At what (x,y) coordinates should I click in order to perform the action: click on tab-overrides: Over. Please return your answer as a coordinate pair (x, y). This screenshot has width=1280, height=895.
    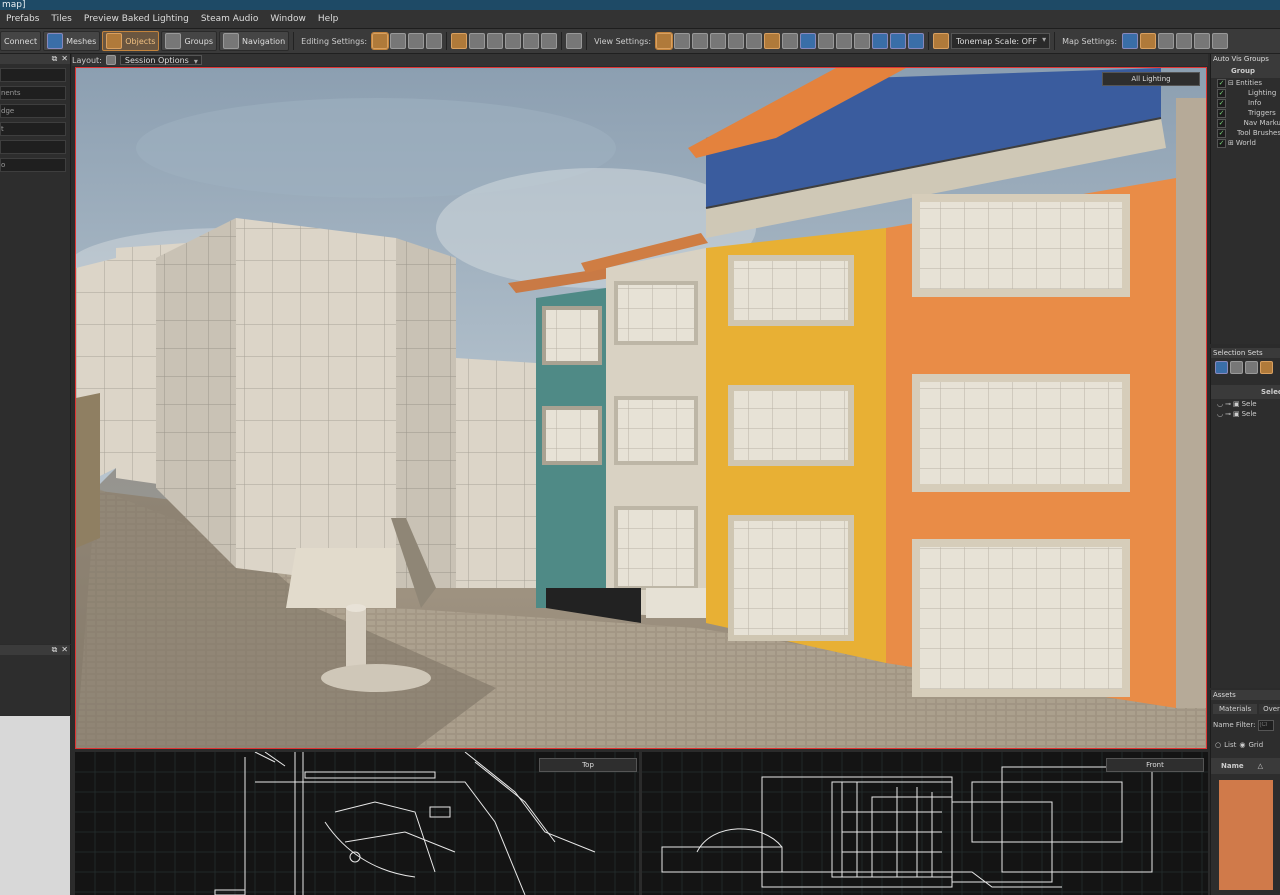
    Looking at the image, I should click on (1269, 709).